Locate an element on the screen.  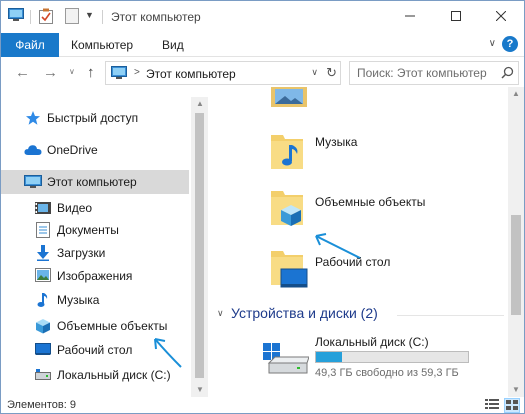
sidebar-item-onedrive: OneDrive is located at coordinates (95, 150).